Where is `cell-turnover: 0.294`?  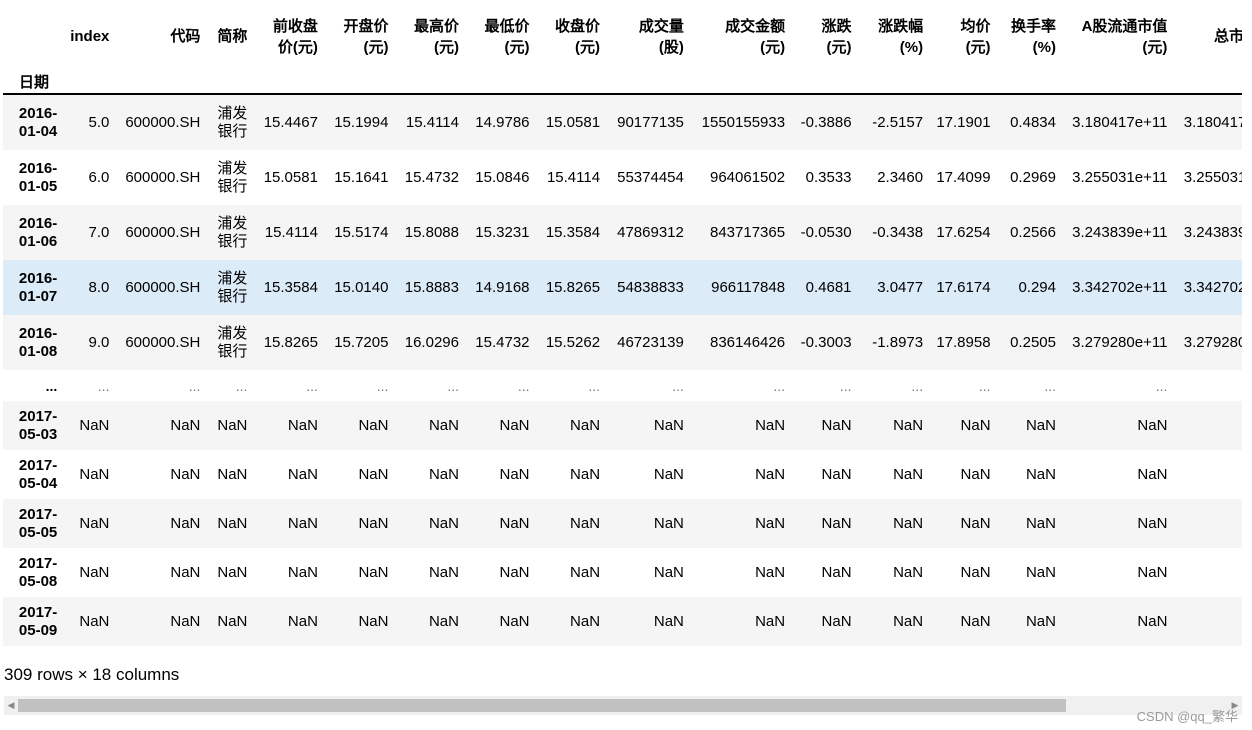 cell-turnover: 0.294 is located at coordinates (1037, 287).